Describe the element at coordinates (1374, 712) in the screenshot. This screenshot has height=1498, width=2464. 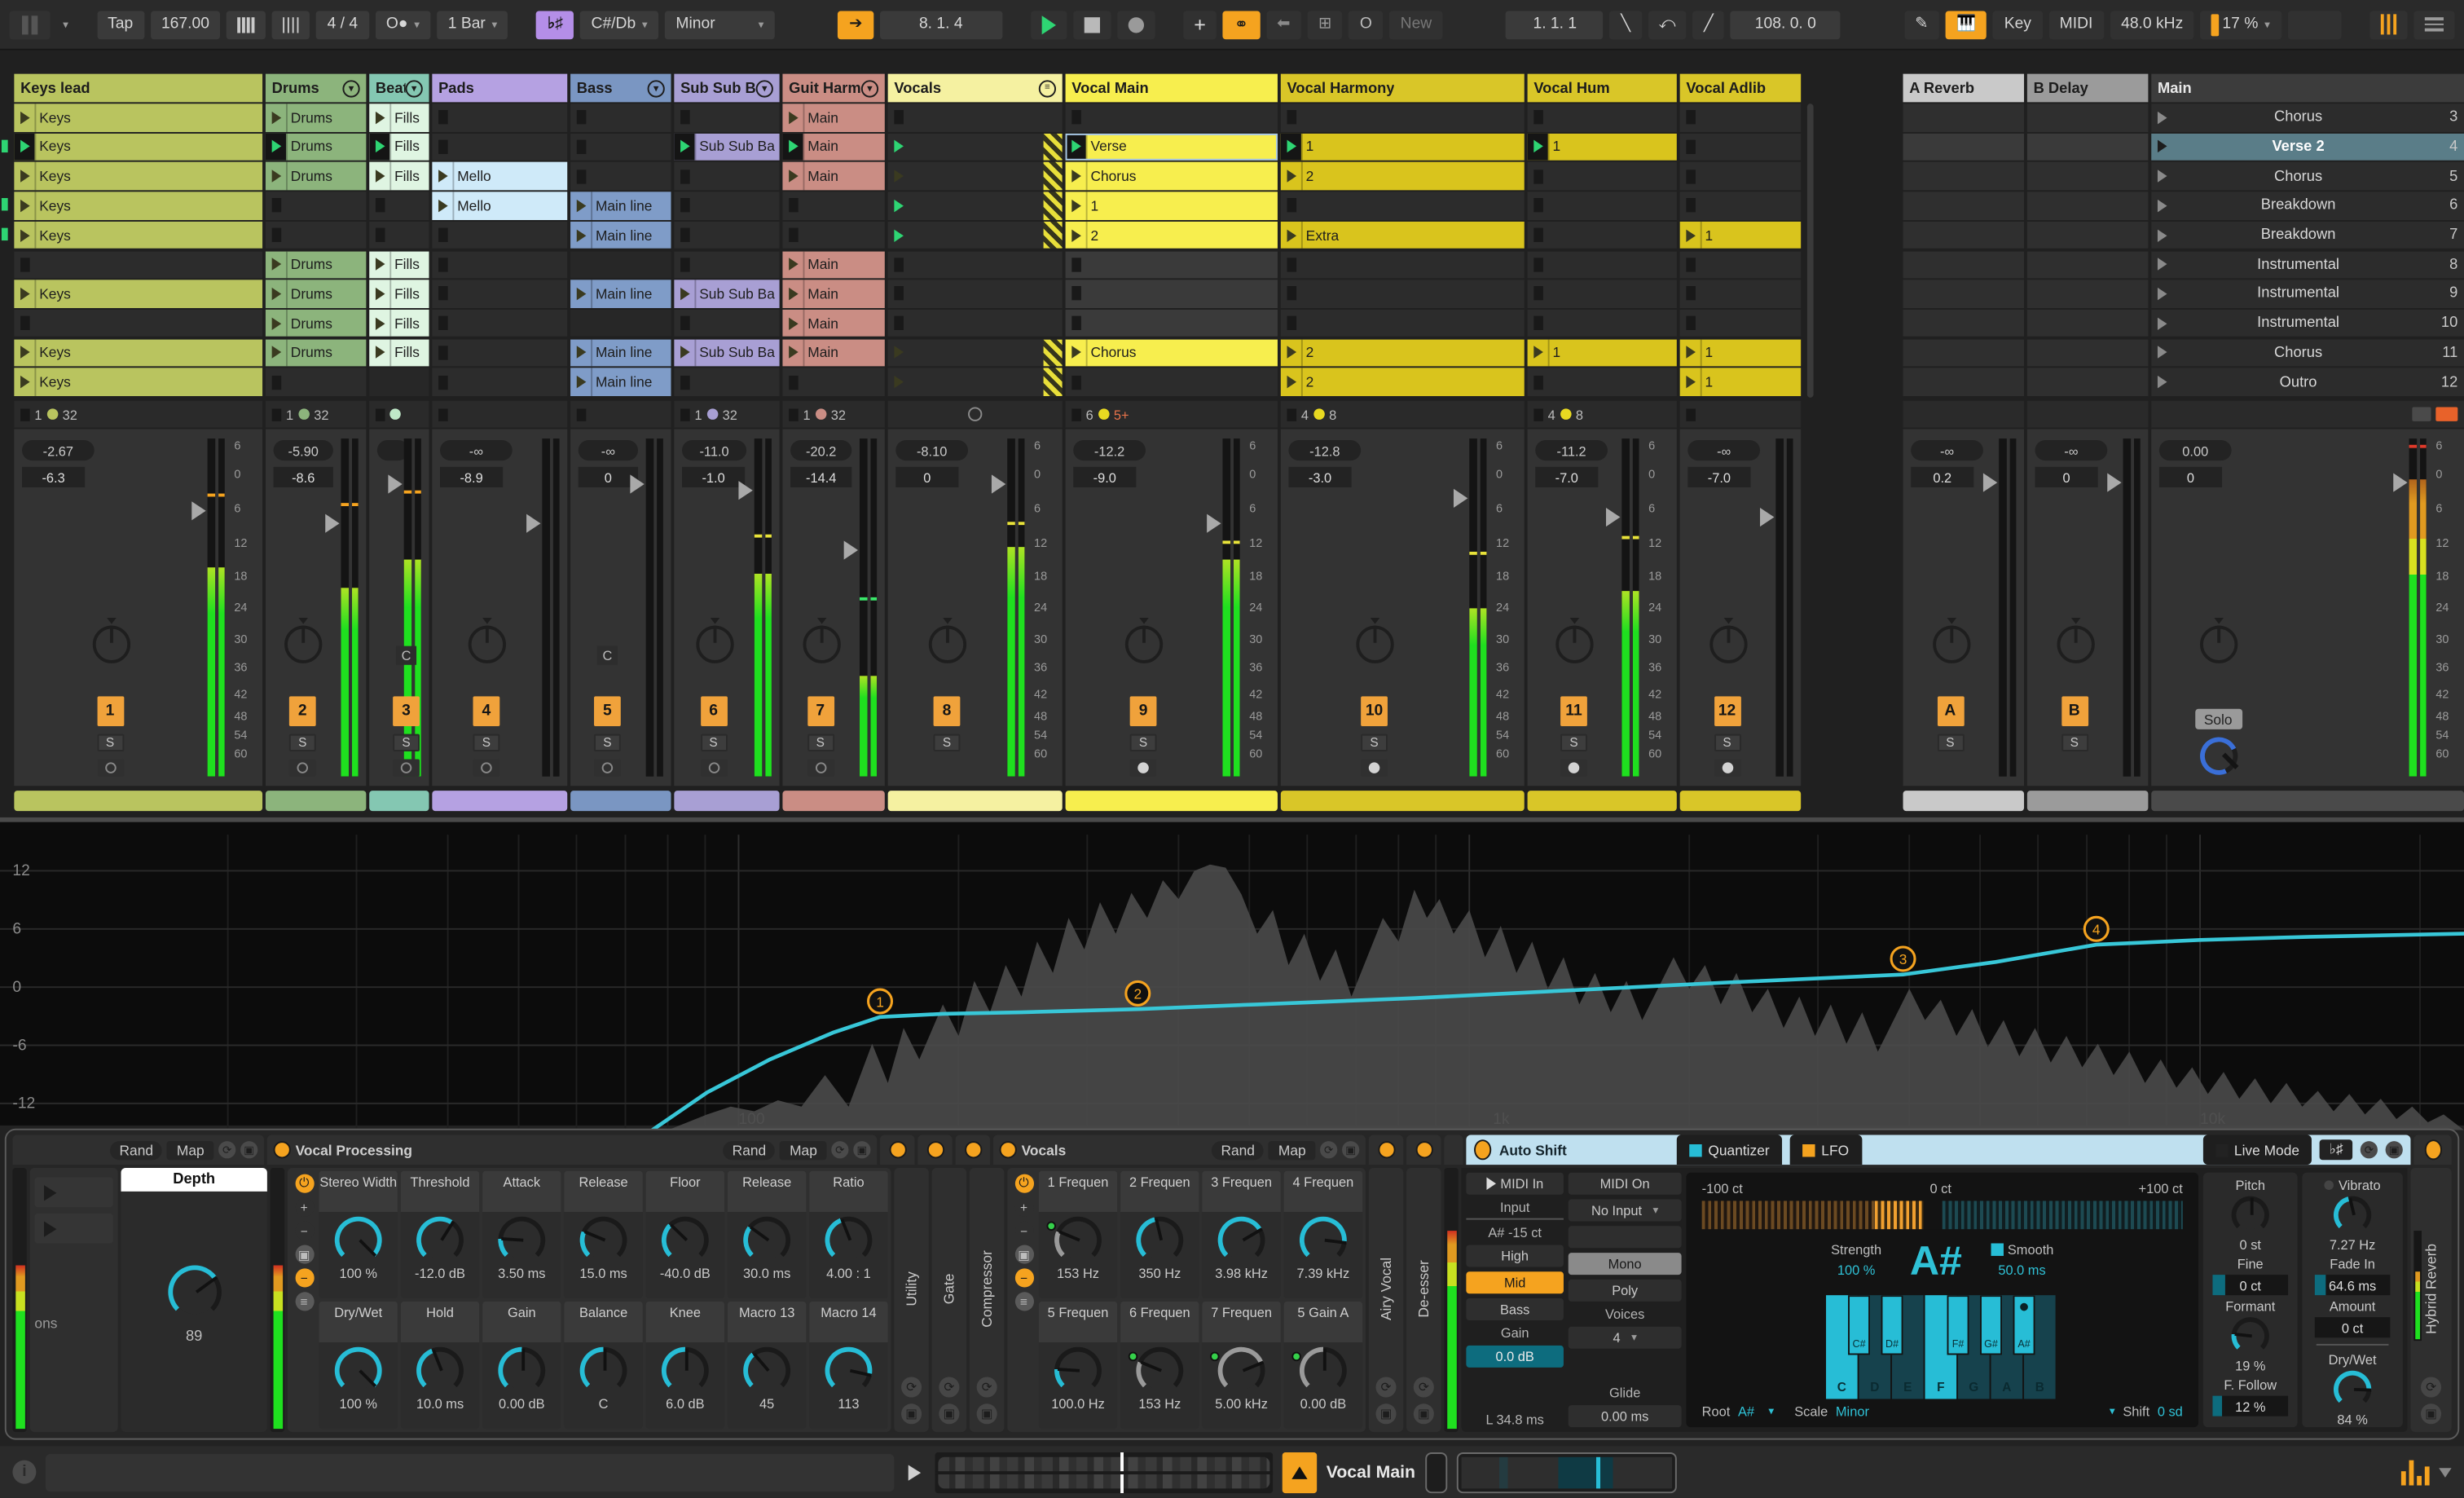
I see `track-activator: 10` at that location.